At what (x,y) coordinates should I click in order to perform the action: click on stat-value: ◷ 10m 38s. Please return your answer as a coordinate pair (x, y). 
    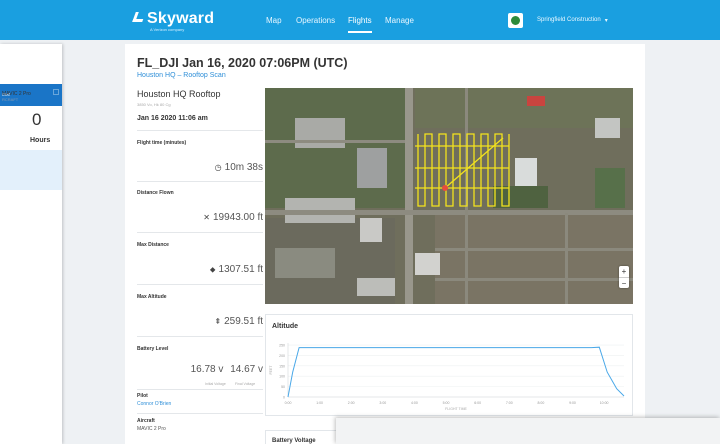
    Looking at the image, I should click on (200, 167).